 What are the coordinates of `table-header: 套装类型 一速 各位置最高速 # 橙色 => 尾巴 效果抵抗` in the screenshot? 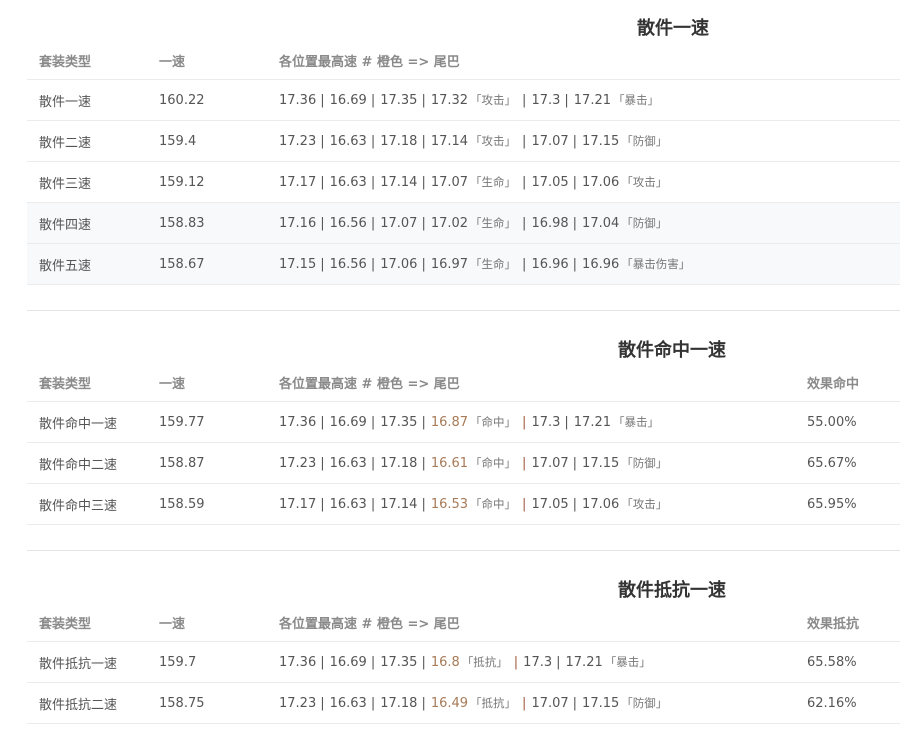 It's located at (463, 623).